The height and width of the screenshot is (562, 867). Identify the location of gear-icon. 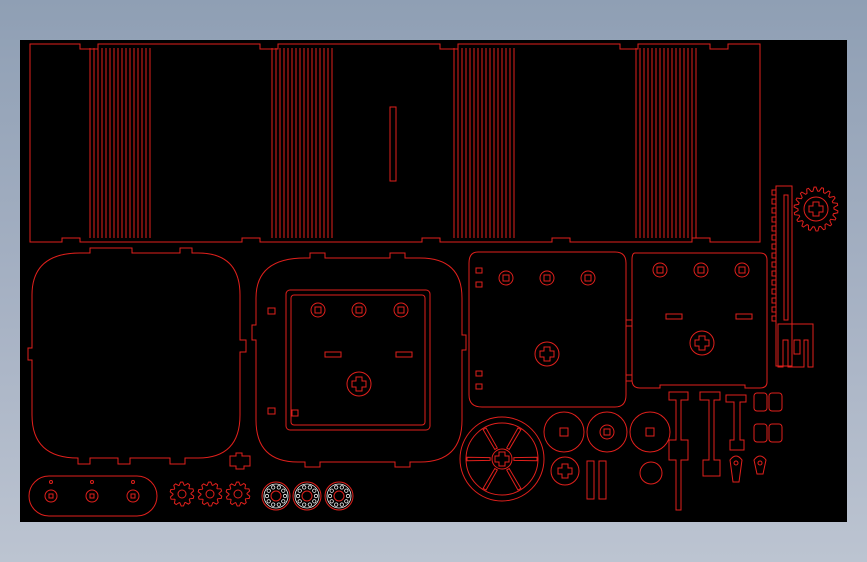
(816, 209).